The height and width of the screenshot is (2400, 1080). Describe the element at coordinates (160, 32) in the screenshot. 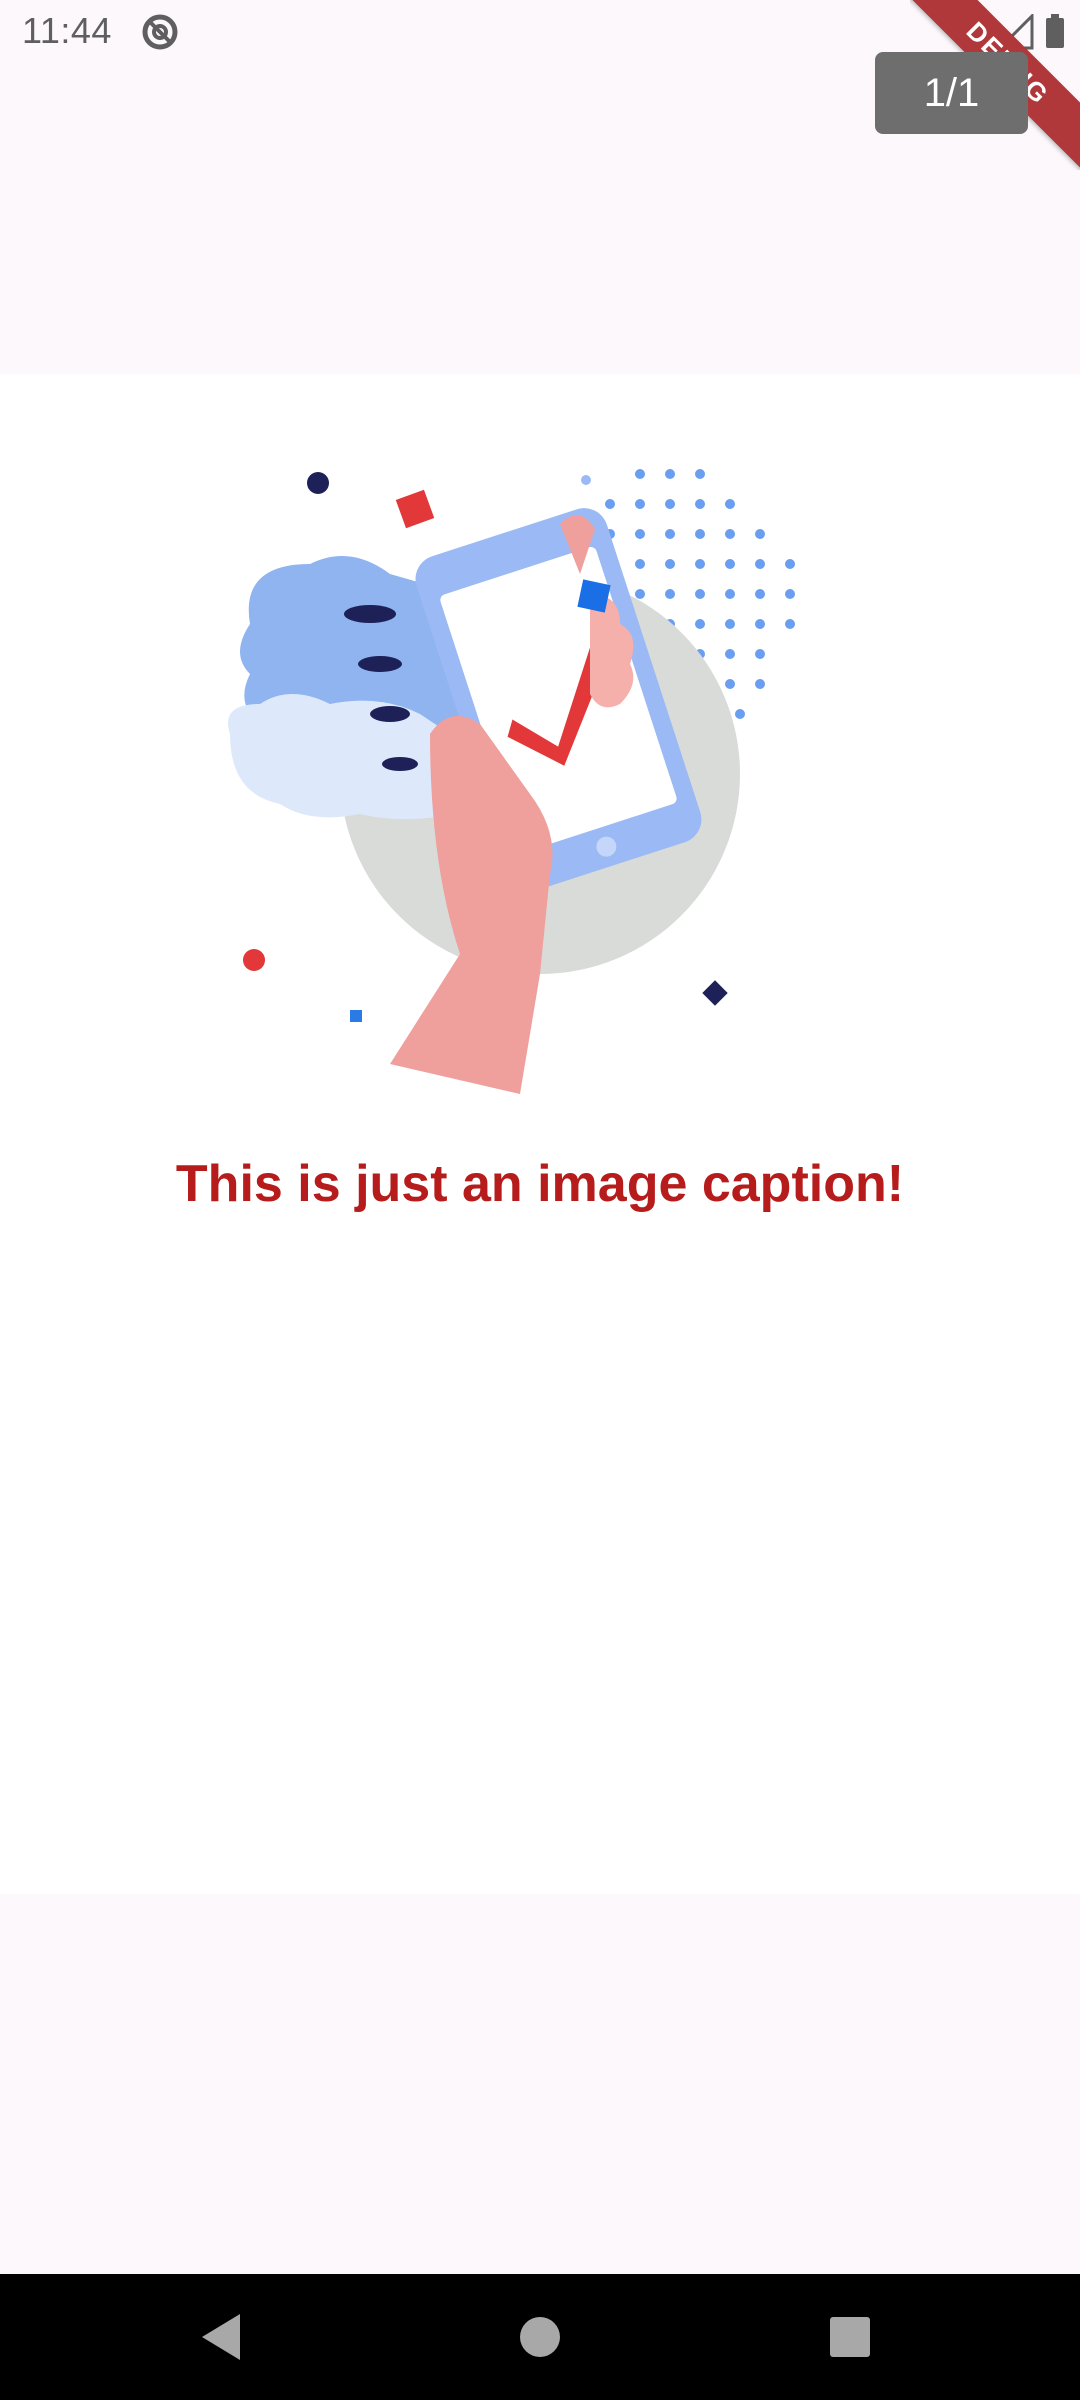

I see `sync-disabled-icon` at that location.